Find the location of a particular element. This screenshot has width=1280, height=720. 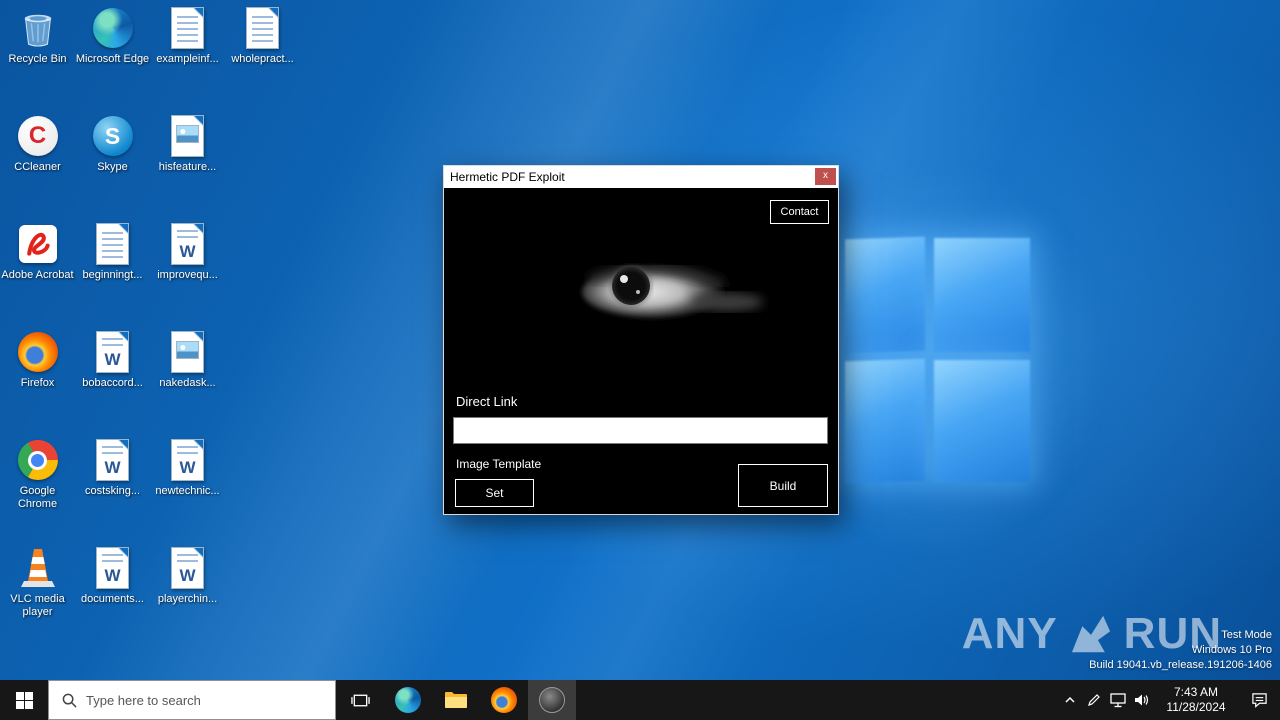

desktop-icon-label: Firefox is located at coordinates (37, 383).